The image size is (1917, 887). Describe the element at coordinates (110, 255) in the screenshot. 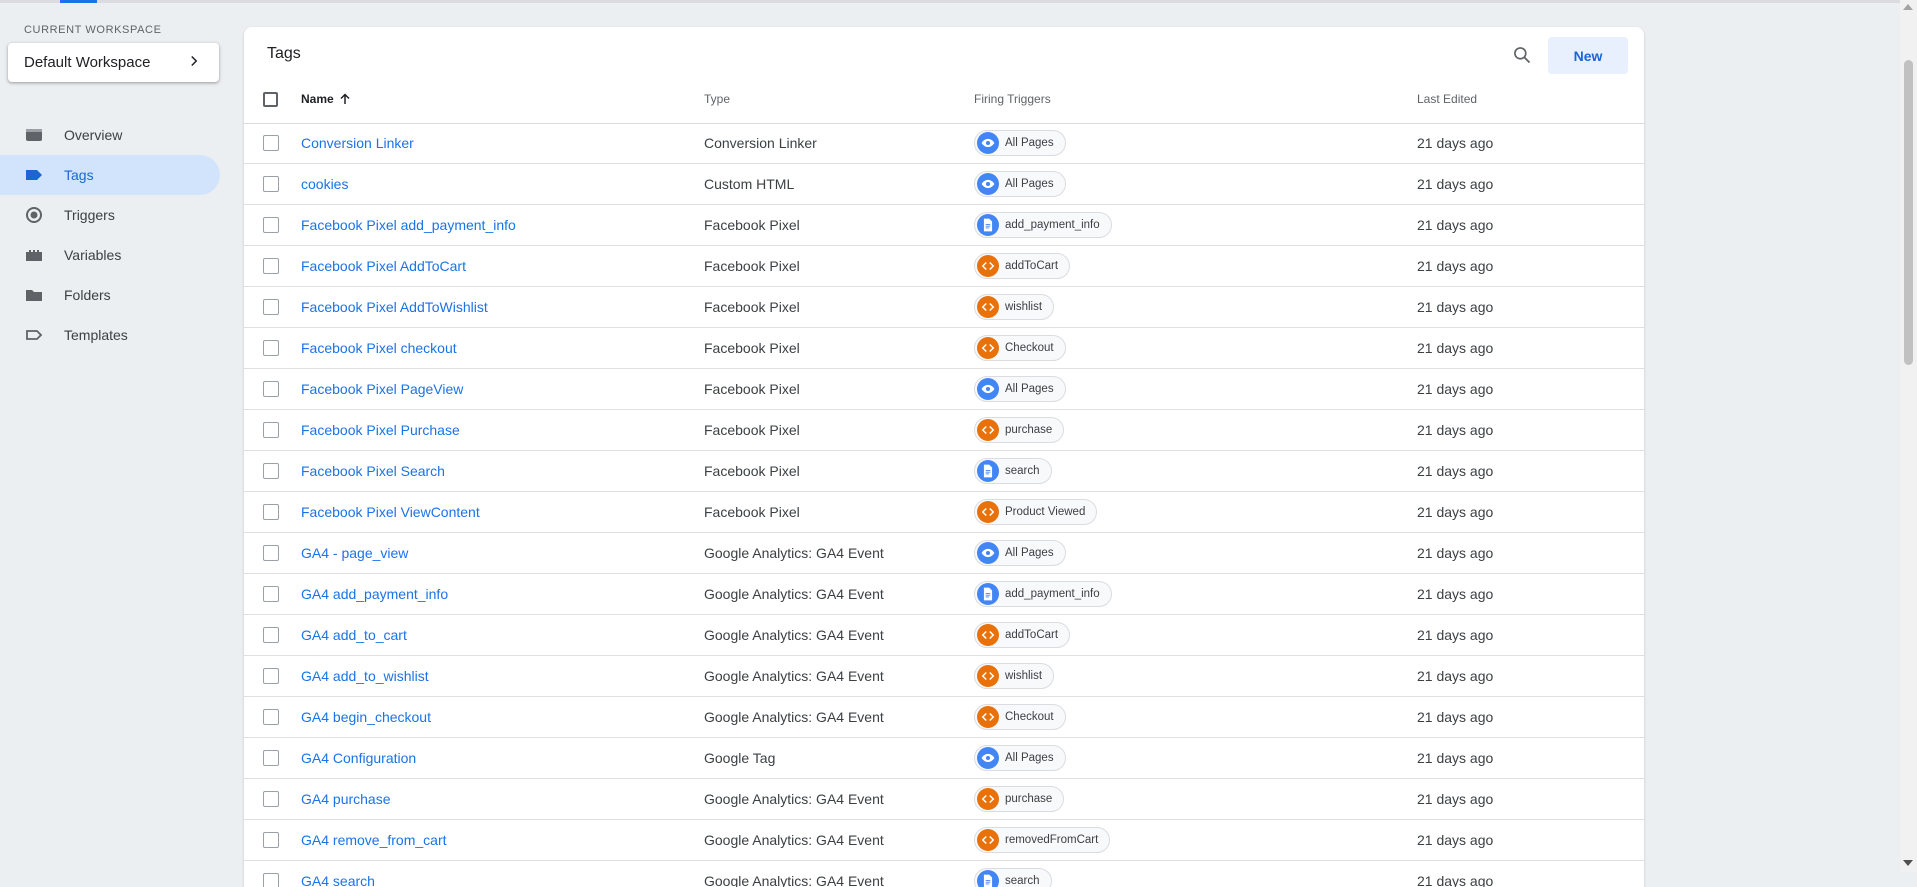

I see `sidebar-item-variables: Variables` at that location.